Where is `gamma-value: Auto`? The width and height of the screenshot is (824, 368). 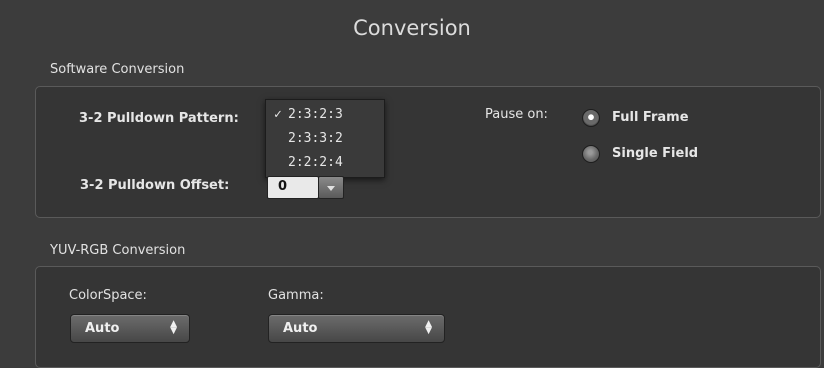
gamma-value: Auto is located at coordinates (300, 328).